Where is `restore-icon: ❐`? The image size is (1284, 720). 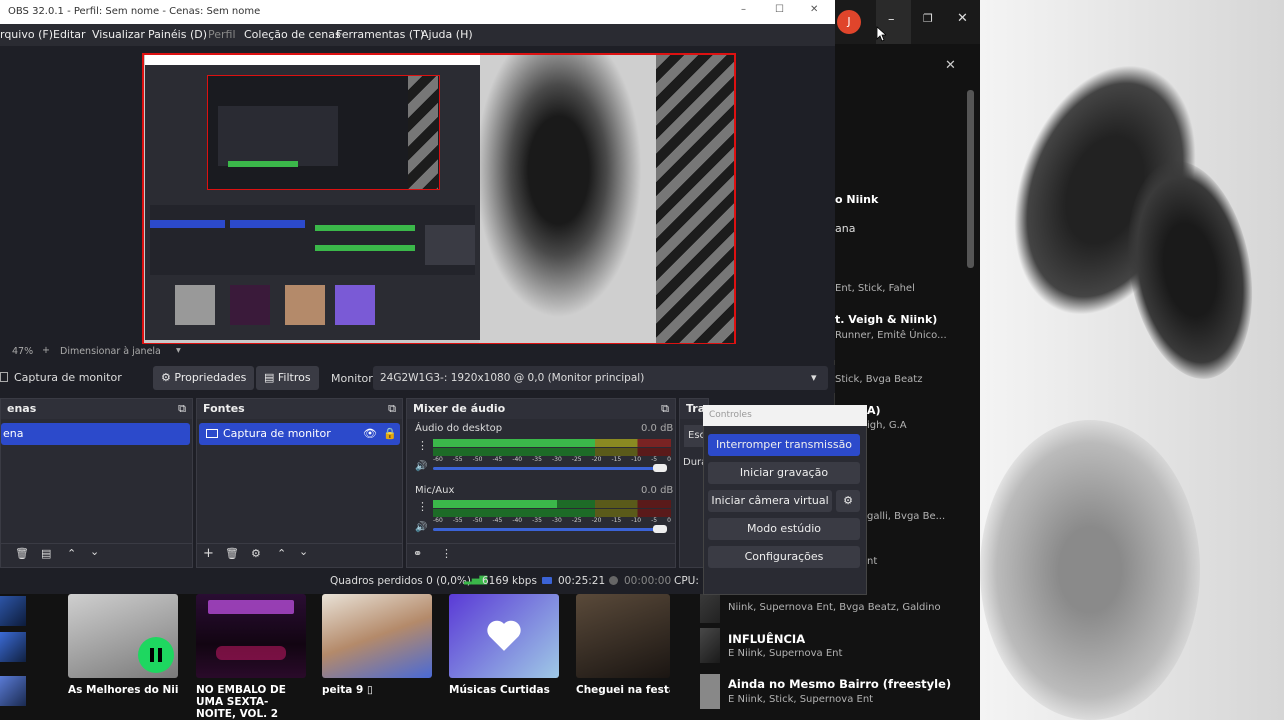
restore-icon: ❐ is located at coordinates (928, 18).